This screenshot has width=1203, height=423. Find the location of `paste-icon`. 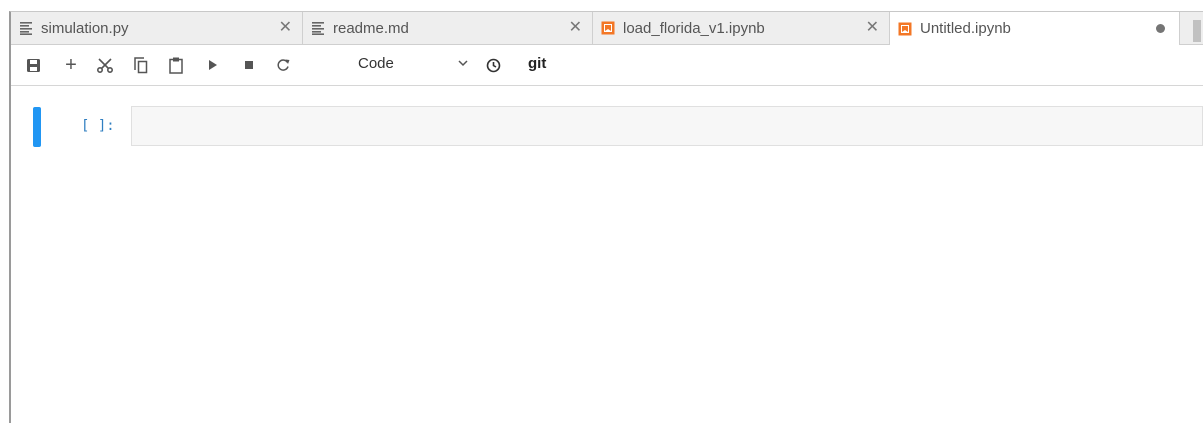

paste-icon is located at coordinates (176, 65).